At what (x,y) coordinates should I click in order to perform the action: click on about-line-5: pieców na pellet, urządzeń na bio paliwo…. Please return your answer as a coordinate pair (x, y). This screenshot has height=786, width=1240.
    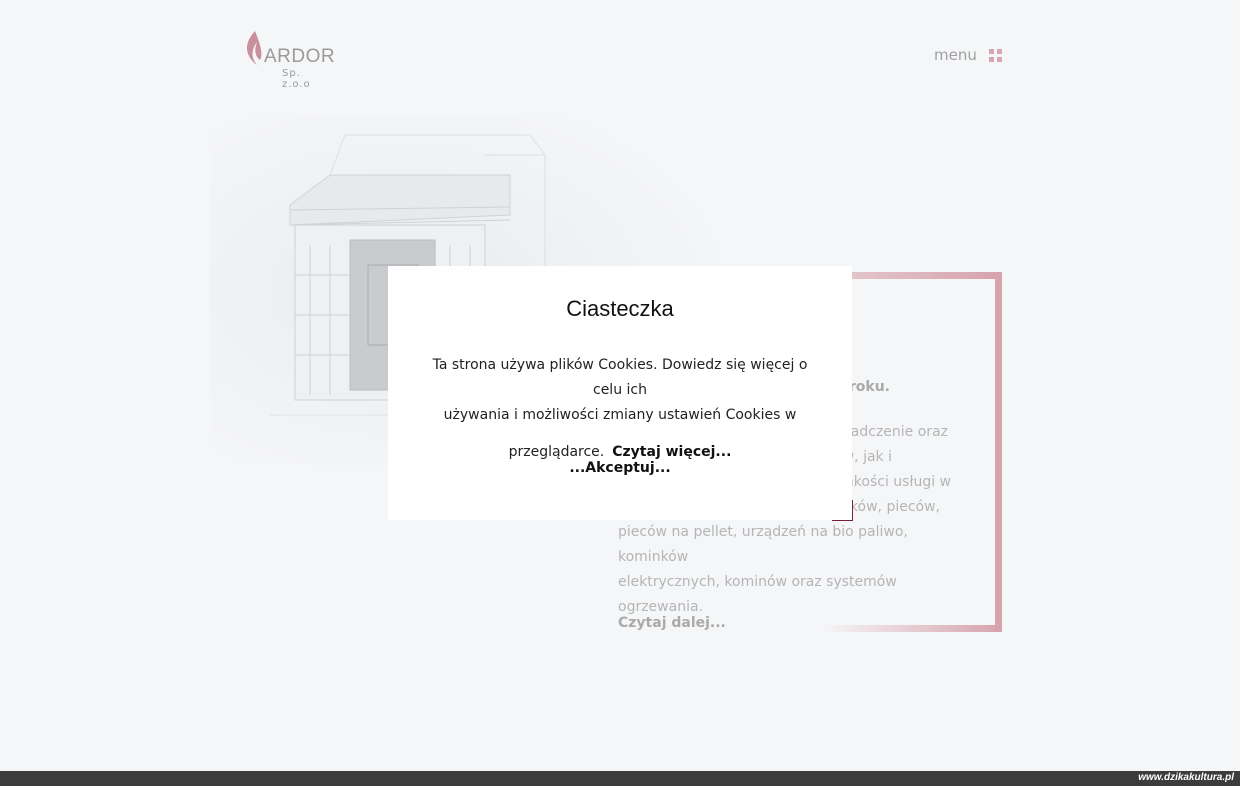
    Looking at the image, I should click on (763, 544).